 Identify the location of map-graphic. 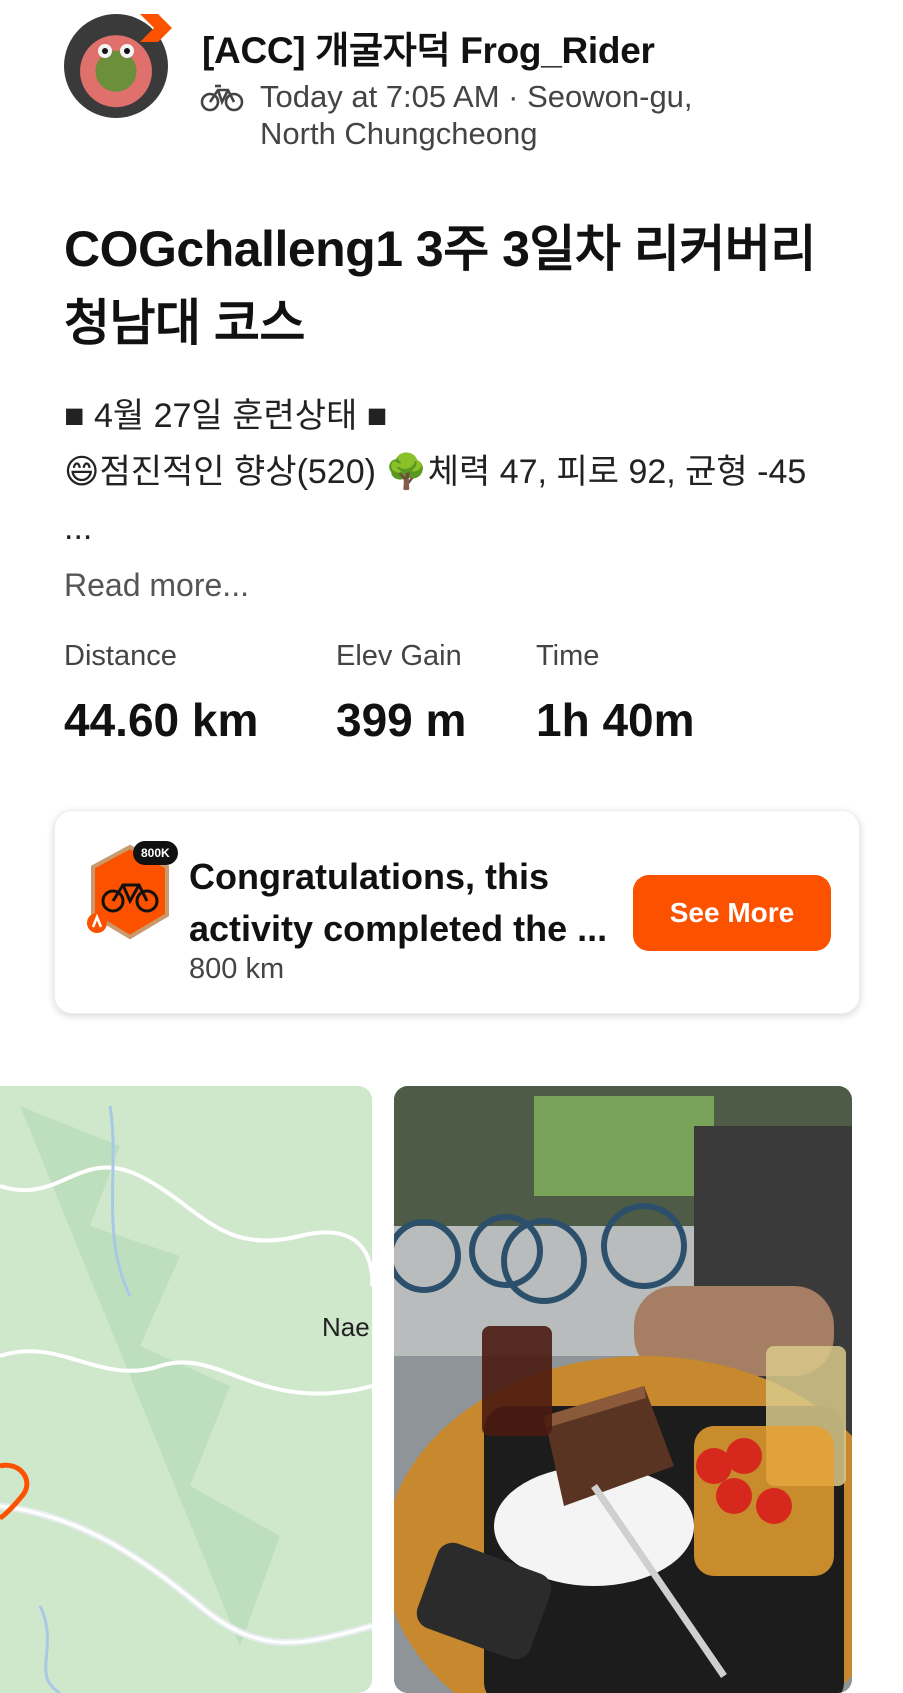
(186, 1389).